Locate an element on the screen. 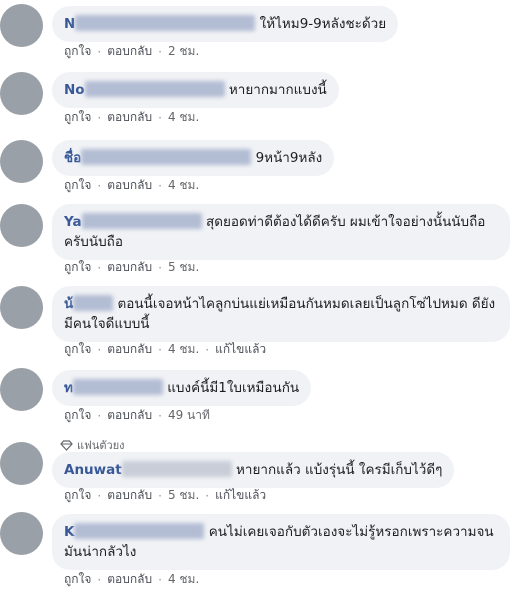  timestamp: 49 นาที is located at coordinates (189, 415).